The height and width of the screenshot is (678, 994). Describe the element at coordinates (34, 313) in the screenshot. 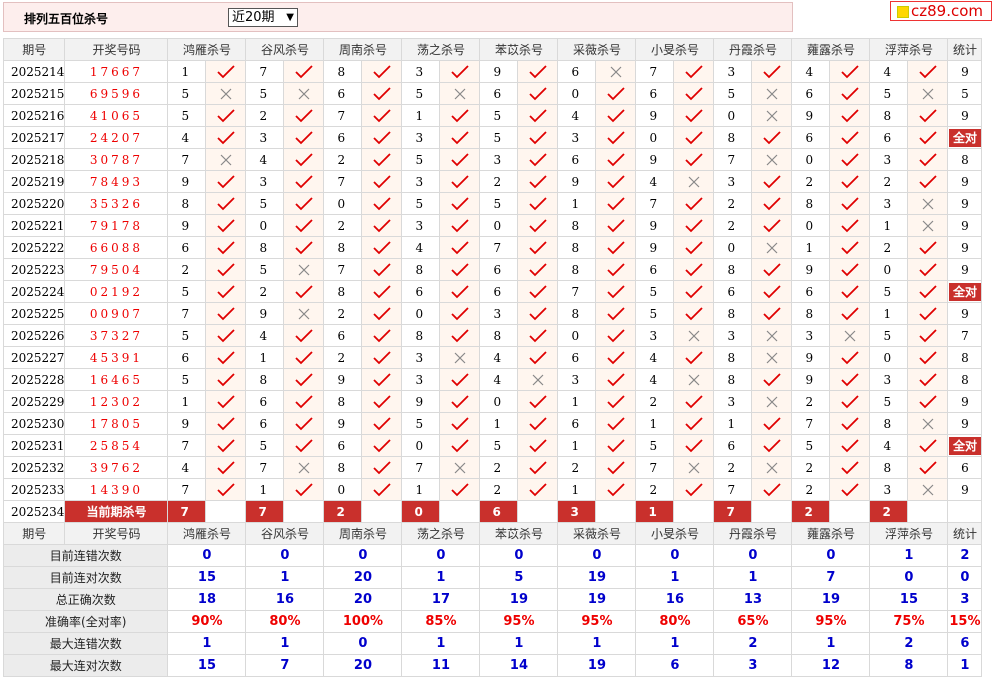

I see `period-cell: 2025225` at that location.